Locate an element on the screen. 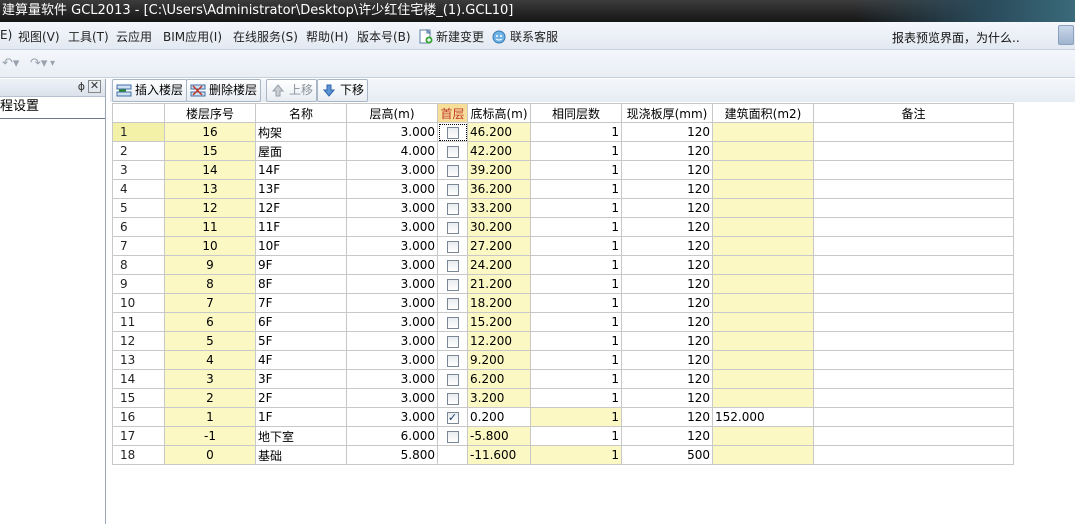 This screenshot has height=524, width=1075. base-elevation-cell: 6.200 is located at coordinates (499, 379).